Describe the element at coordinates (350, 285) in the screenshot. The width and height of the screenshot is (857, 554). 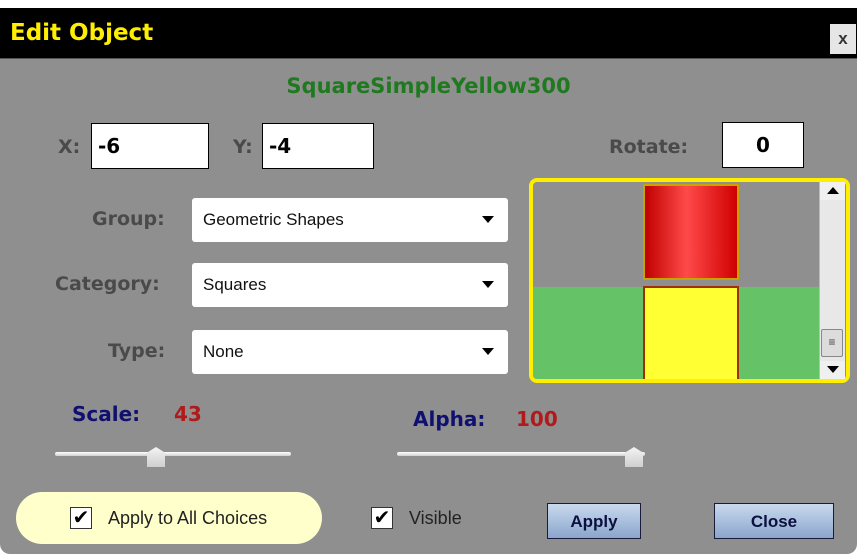
I see `category-select: Squares` at that location.